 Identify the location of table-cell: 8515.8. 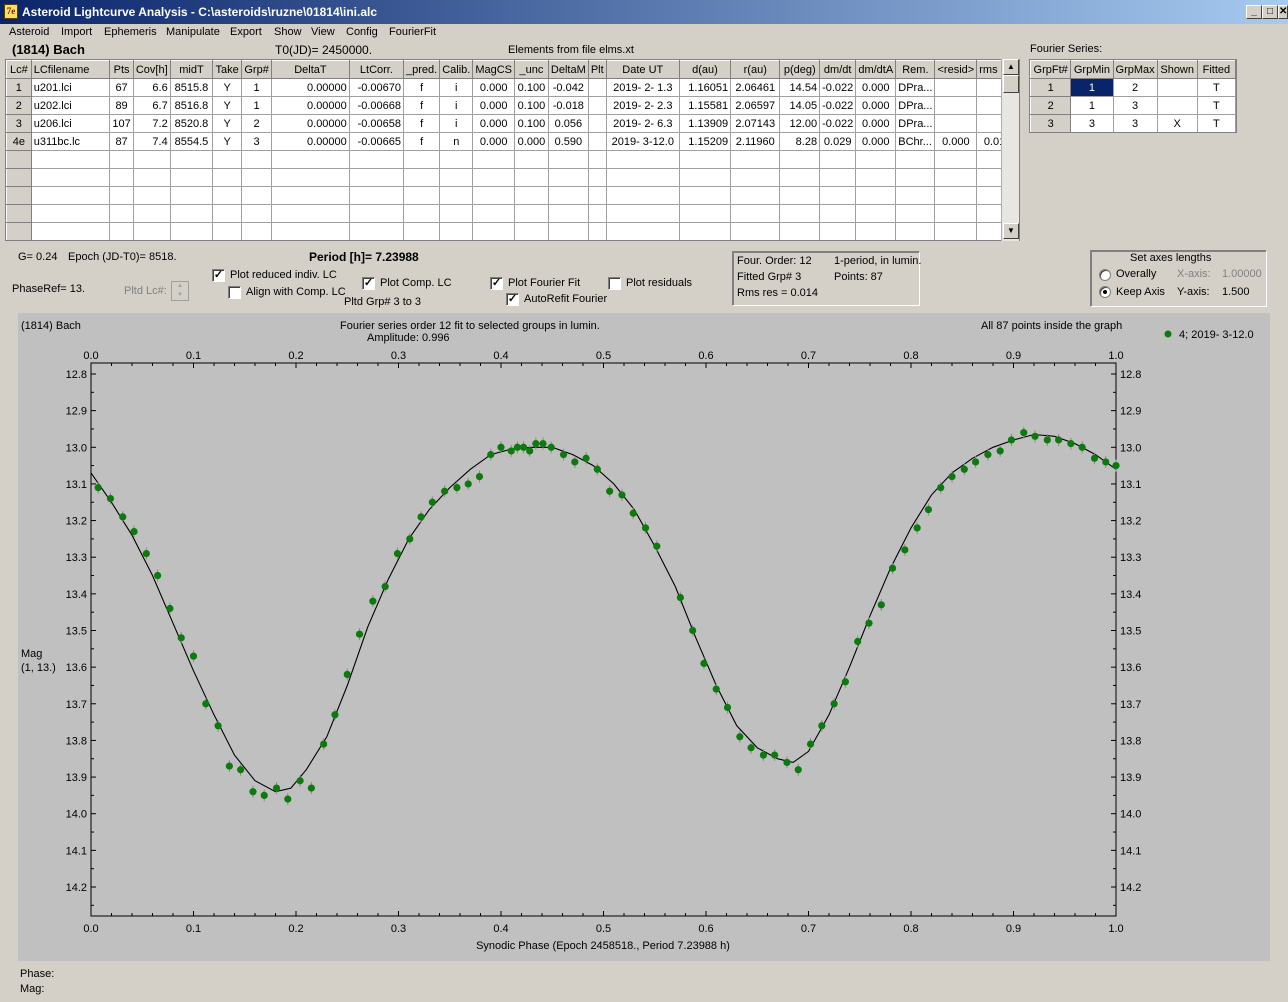
(191, 87).